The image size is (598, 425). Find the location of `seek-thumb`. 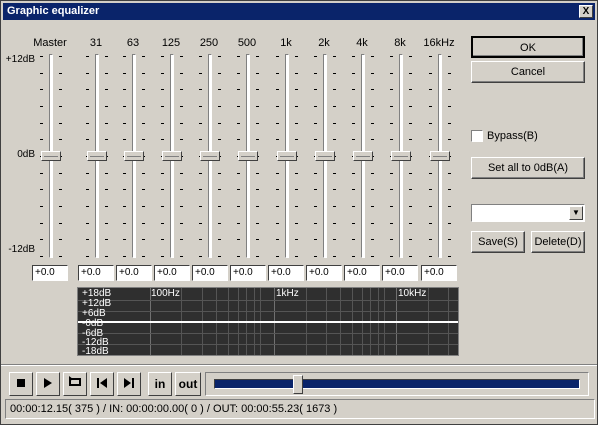

seek-thumb is located at coordinates (298, 384).